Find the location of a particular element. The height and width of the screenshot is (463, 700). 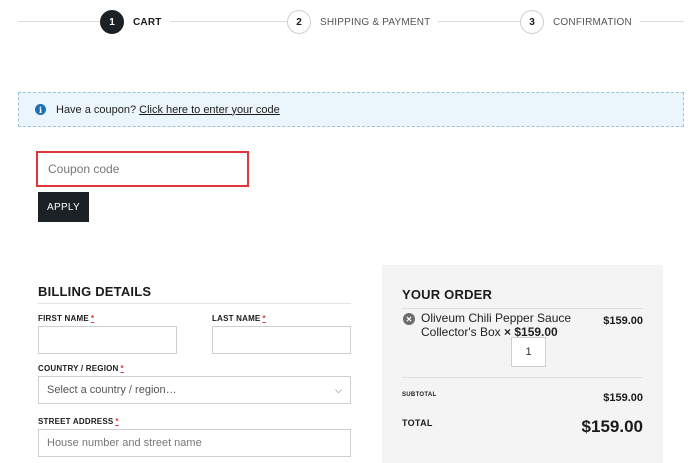

street-address-label: STREET ADDRESS * is located at coordinates (78, 421).